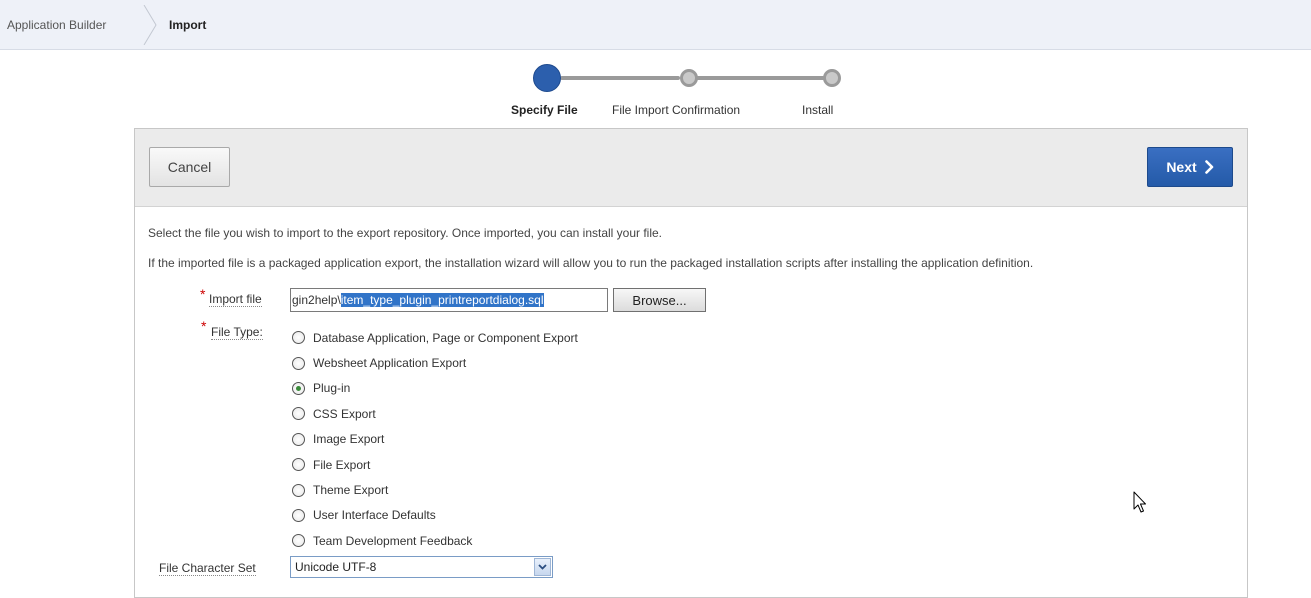 This screenshot has width=1311, height=598. Describe the element at coordinates (374, 515) in the screenshot. I see `radio-label: User Interface Defaults` at that location.